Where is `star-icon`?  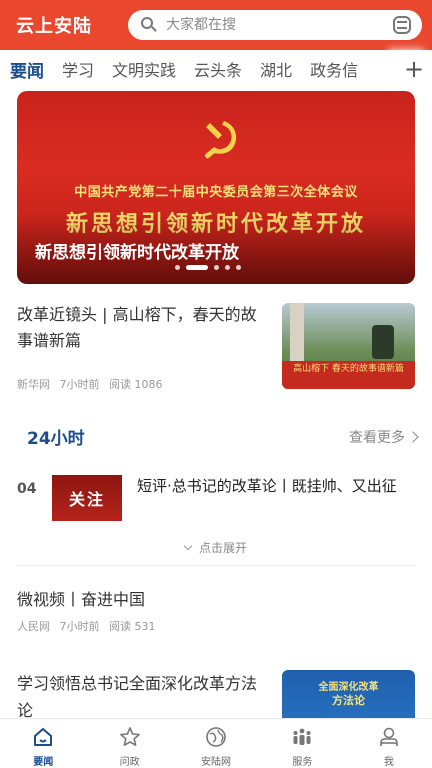 star-icon is located at coordinates (130, 737).